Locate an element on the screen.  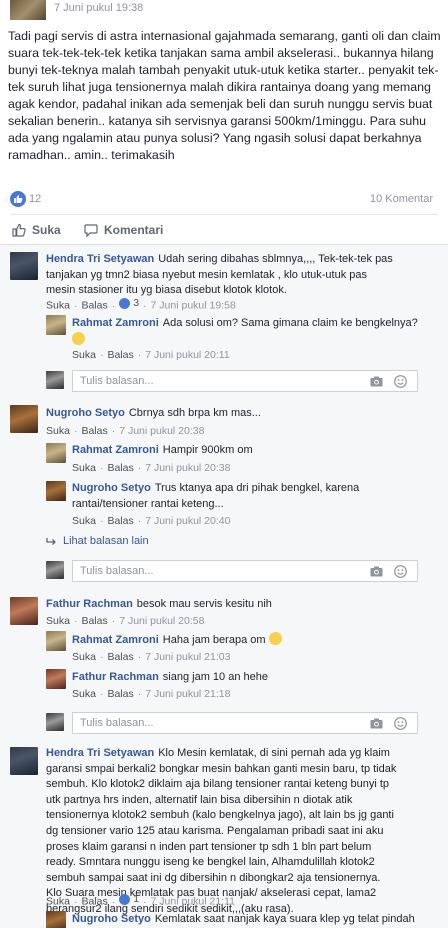
like-reaction-icon is located at coordinates (18, 199).